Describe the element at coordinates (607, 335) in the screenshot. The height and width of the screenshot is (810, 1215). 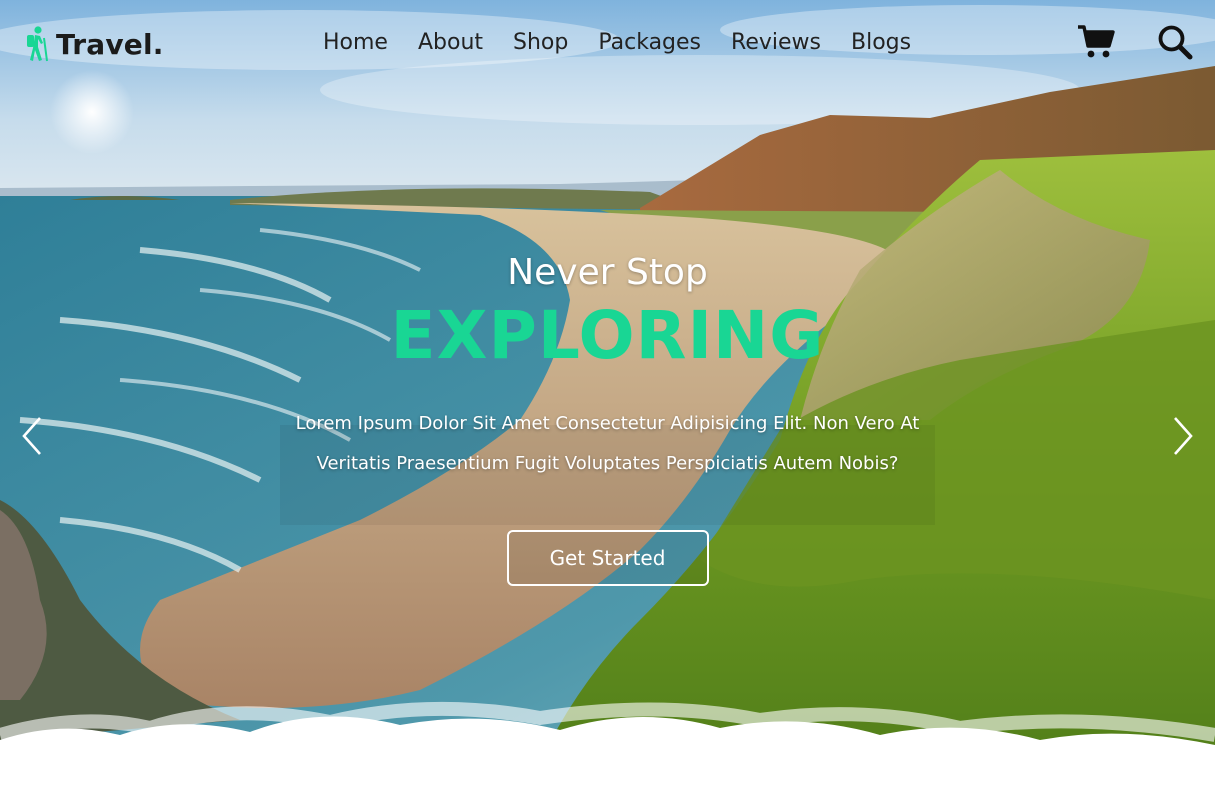
I see `hero-title: EXPLORING` at that location.